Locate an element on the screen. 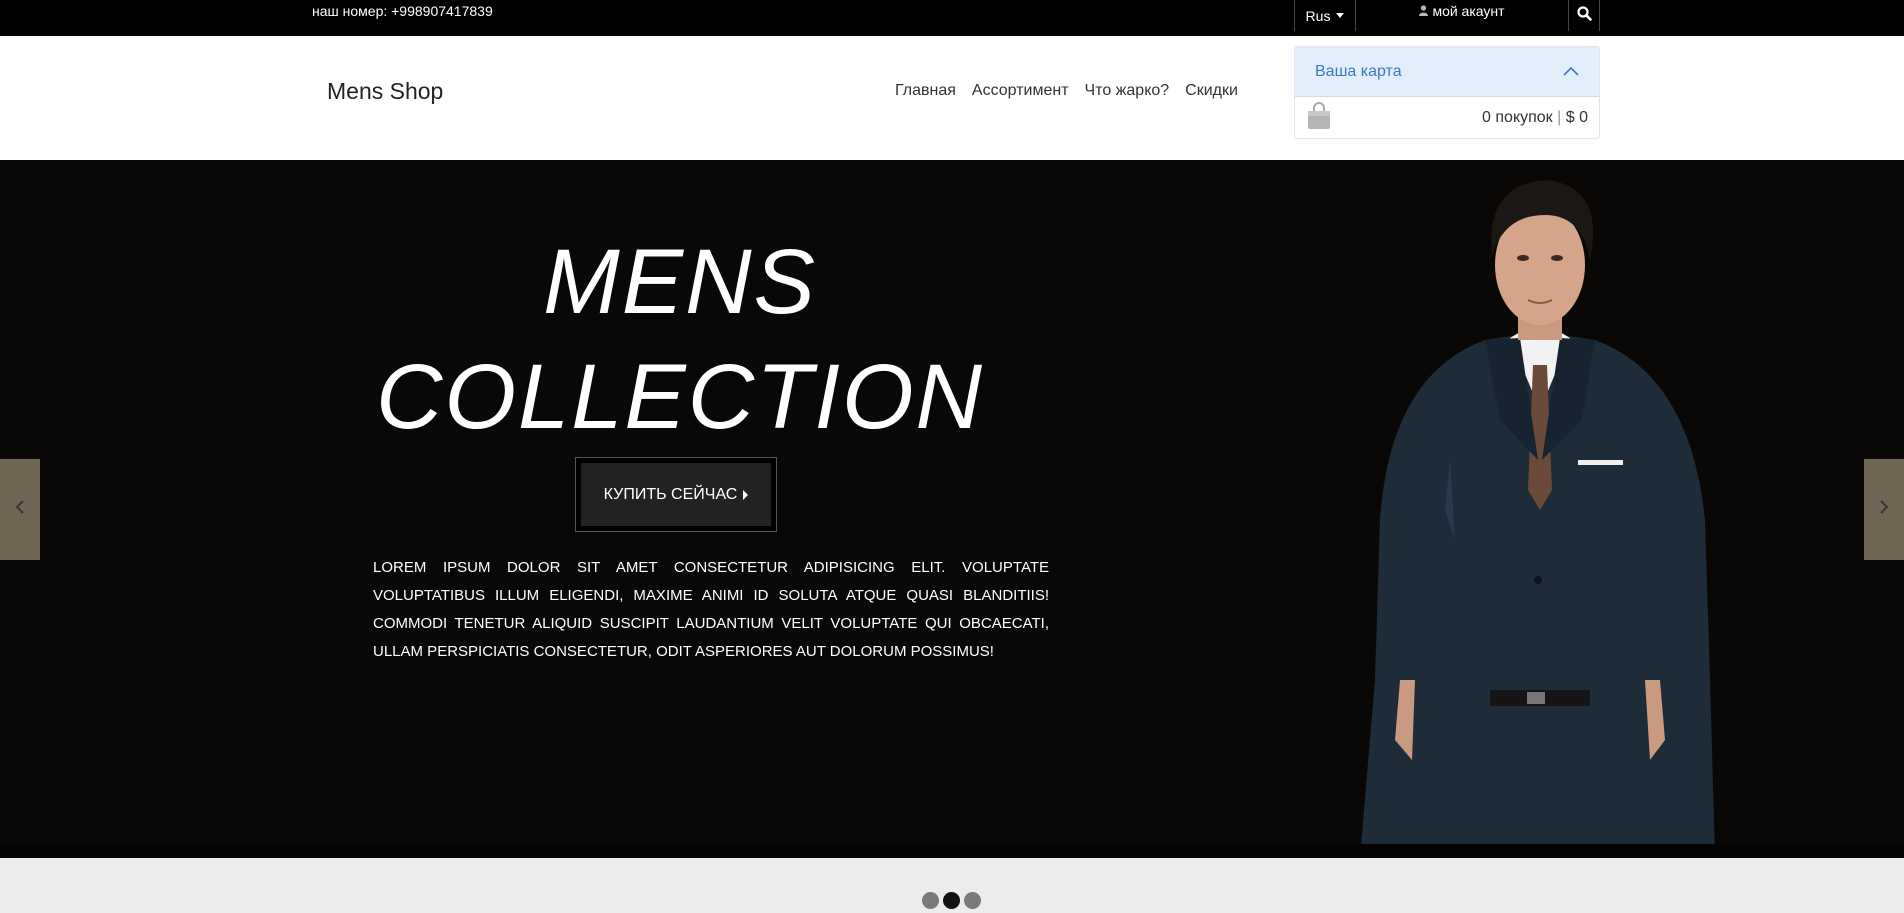 Image resolution: width=1904 pixels, height=913 pixels. language-label: Rus is located at coordinates (1318, 15).